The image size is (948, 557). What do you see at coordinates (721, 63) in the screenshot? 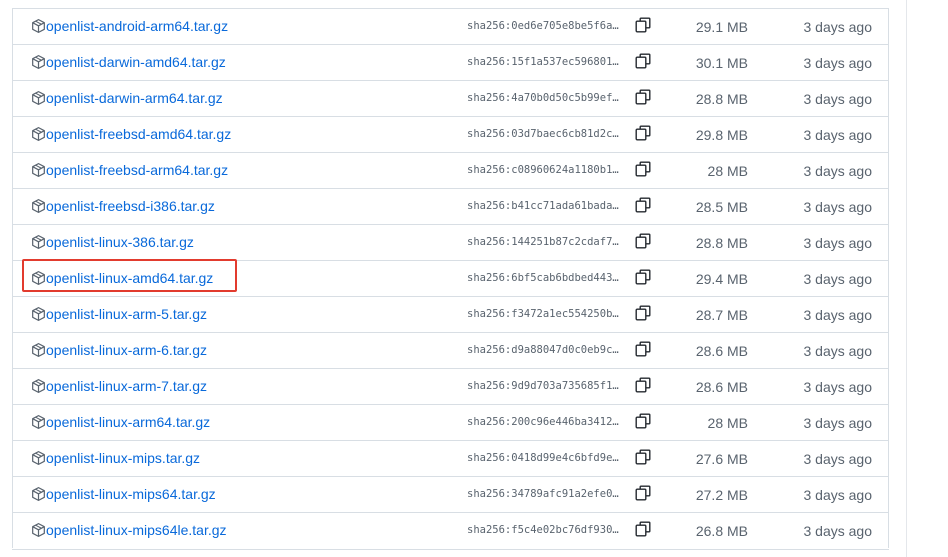
I see `asset-size: 30.1 MB` at bounding box center [721, 63].